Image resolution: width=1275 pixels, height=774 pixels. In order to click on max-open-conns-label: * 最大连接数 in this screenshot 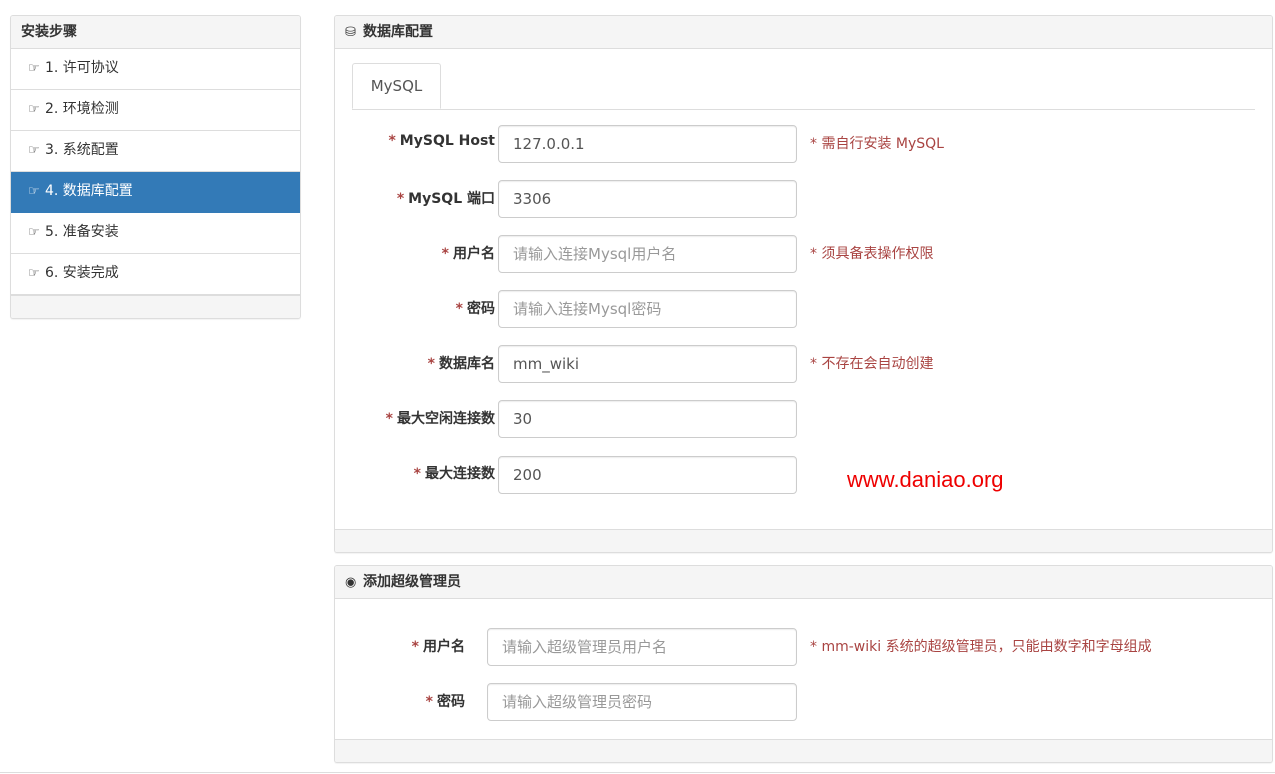, I will do `click(454, 474)`.